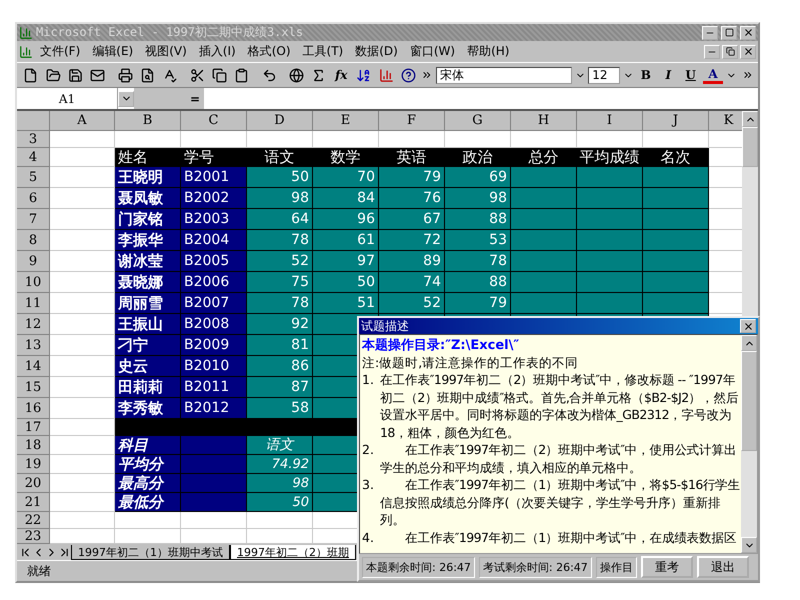  Describe the element at coordinates (126, 98) in the screenshot. I see `dropdown-button` at that location.